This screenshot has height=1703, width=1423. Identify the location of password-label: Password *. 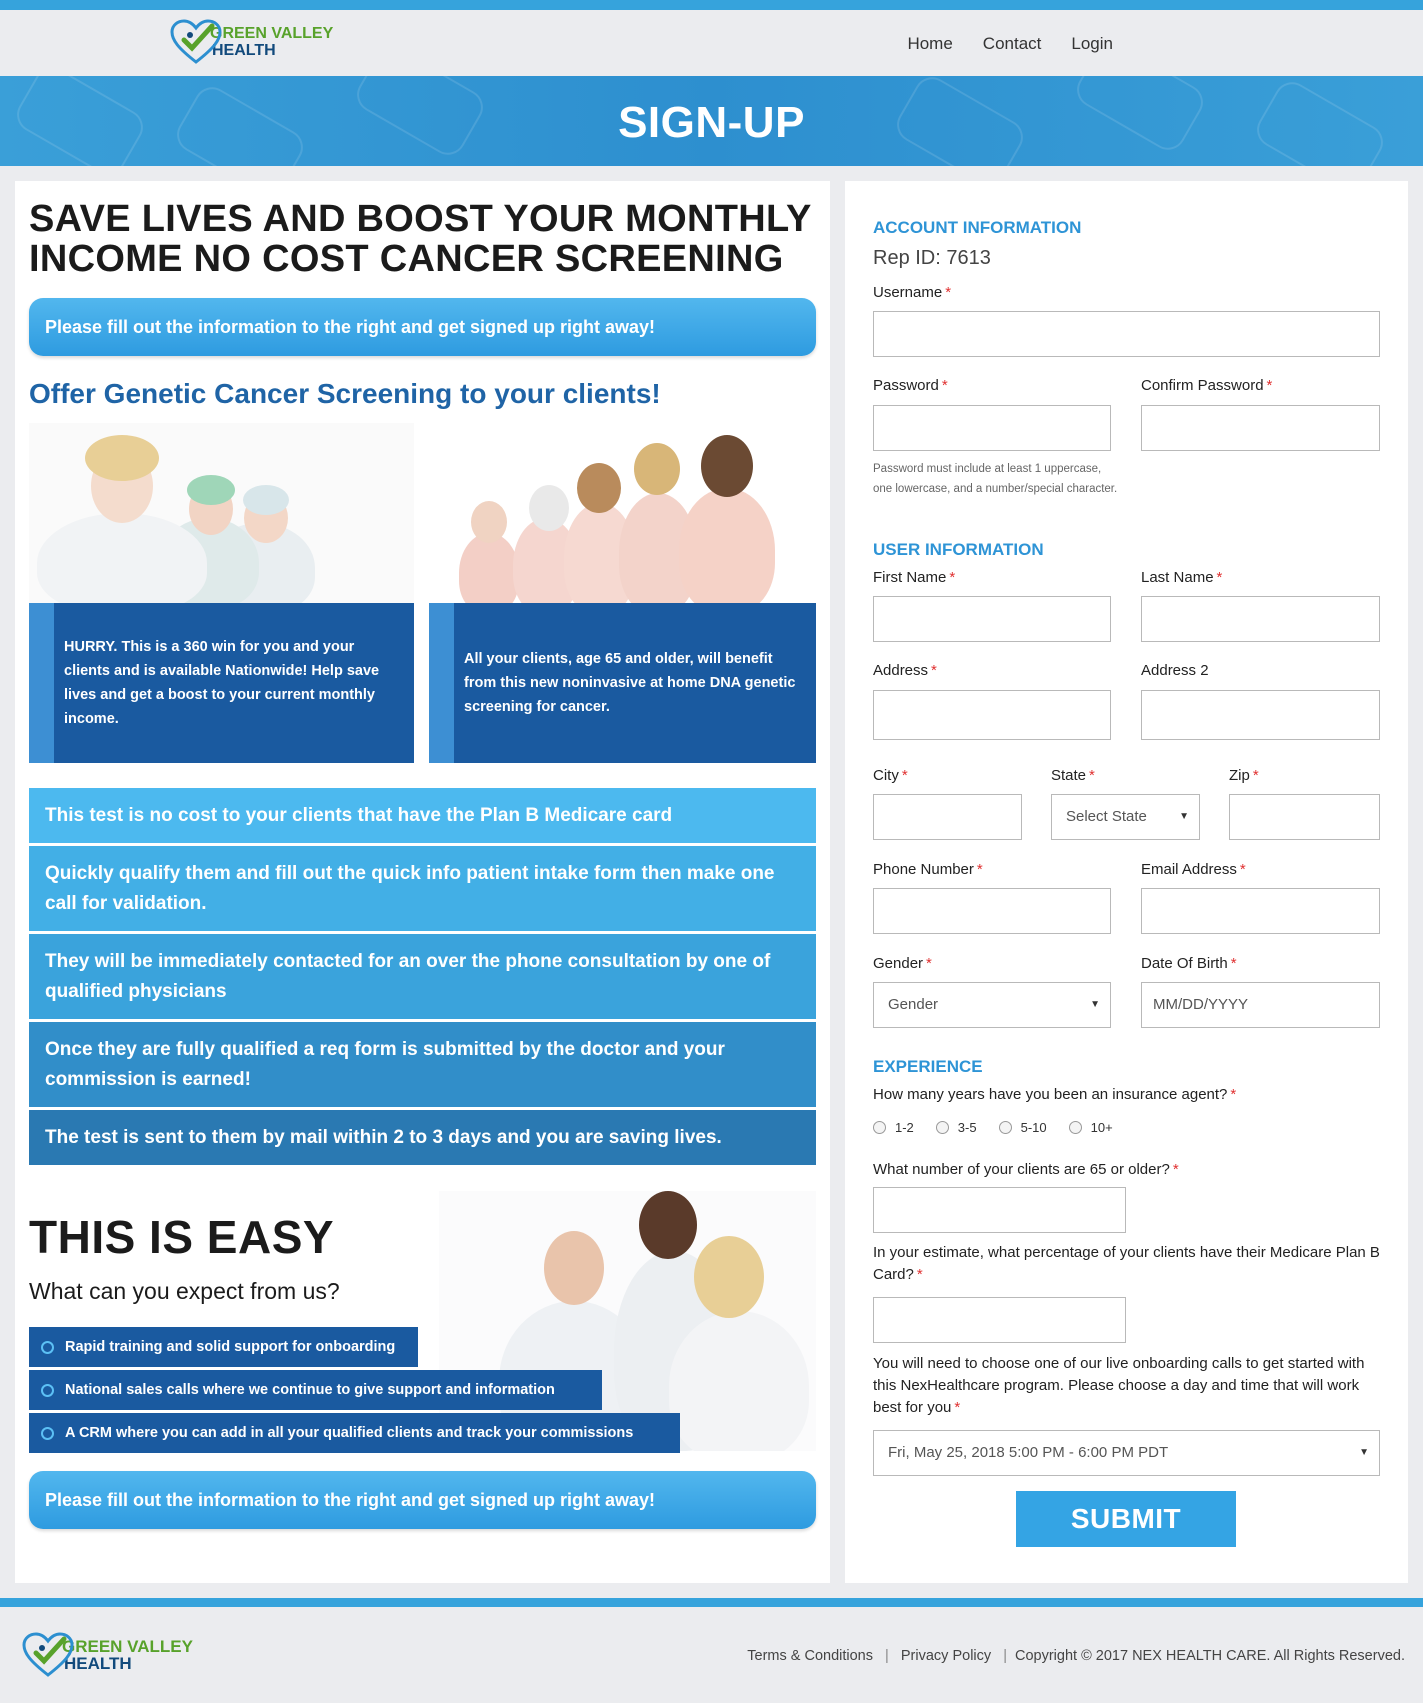
(910, 385).